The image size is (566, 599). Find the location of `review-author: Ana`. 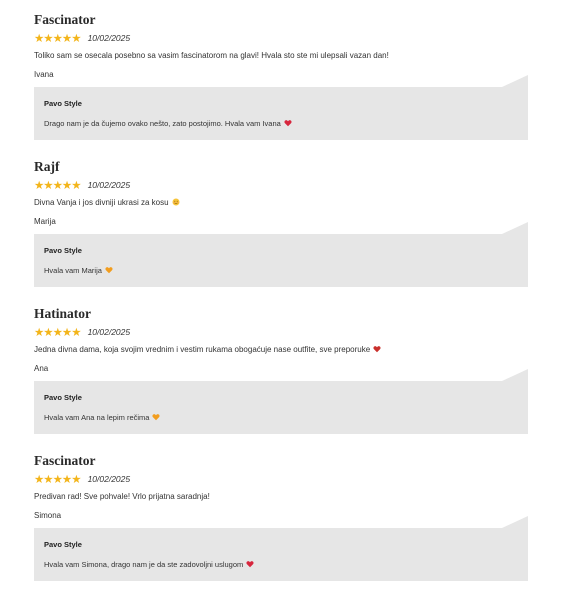

review-author: Ana is located at coordinates (41, 368).